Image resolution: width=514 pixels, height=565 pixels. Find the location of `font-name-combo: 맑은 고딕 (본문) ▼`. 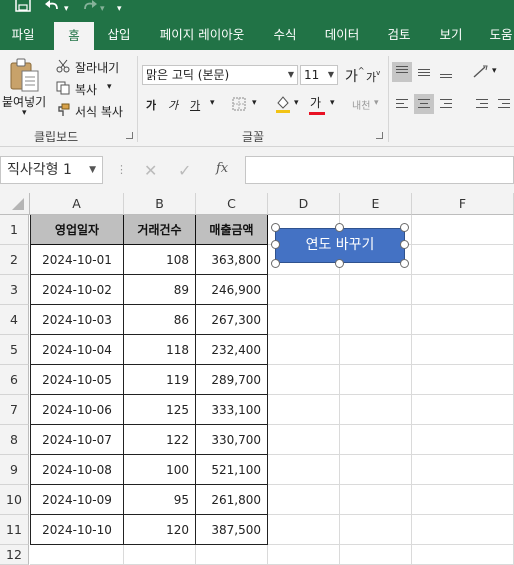

font-name-combo: 맑은 고딕 (본문) ▼ is located at coordinates (220, 75).